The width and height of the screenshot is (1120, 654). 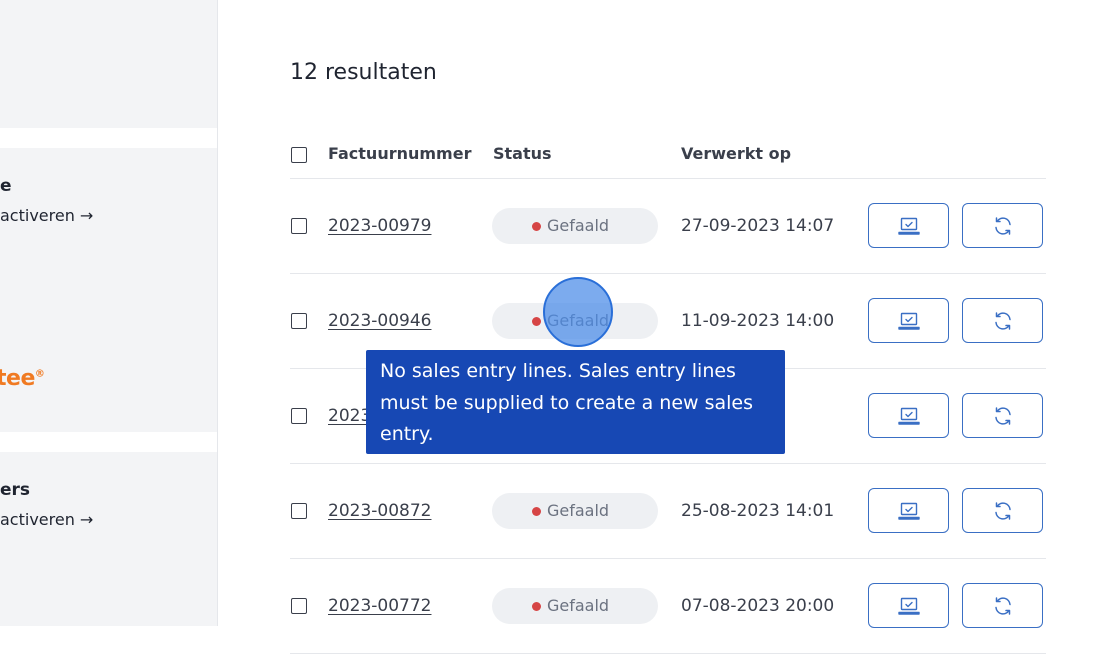 I want to click on results-count: 12 resultaten, so click(x=363, y=72).